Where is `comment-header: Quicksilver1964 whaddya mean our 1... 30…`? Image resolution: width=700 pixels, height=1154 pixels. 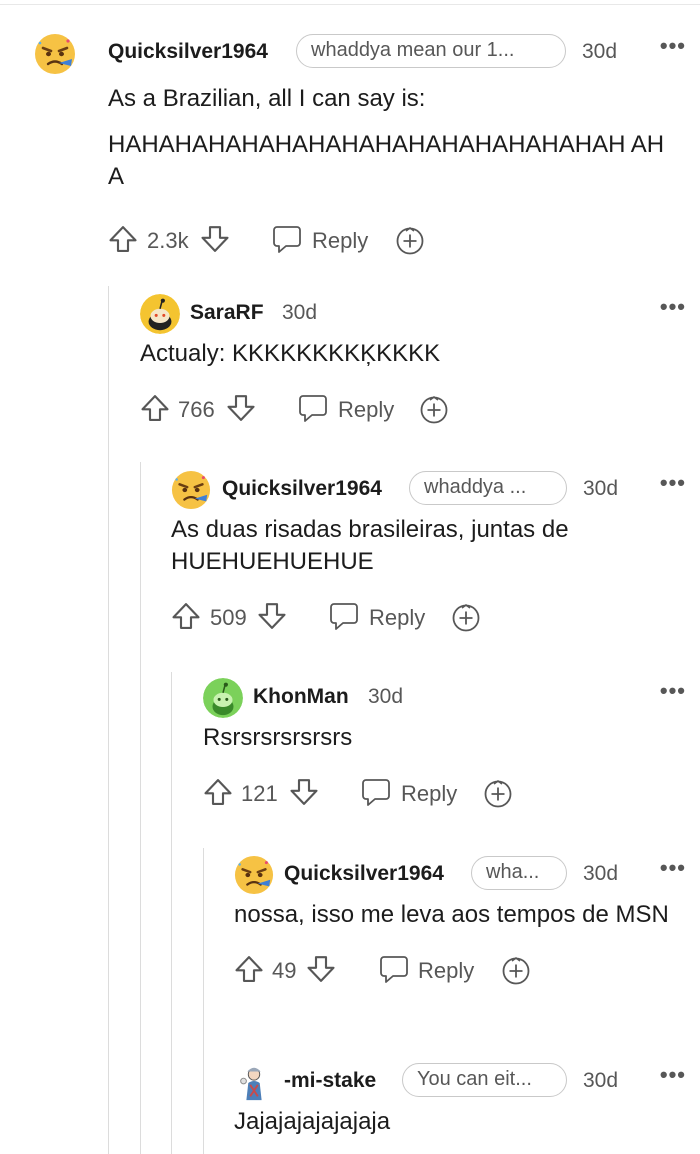
comment-header: Quicksilver1964 whaddya mean our 1... 30… is located at coordinates (360, 55).